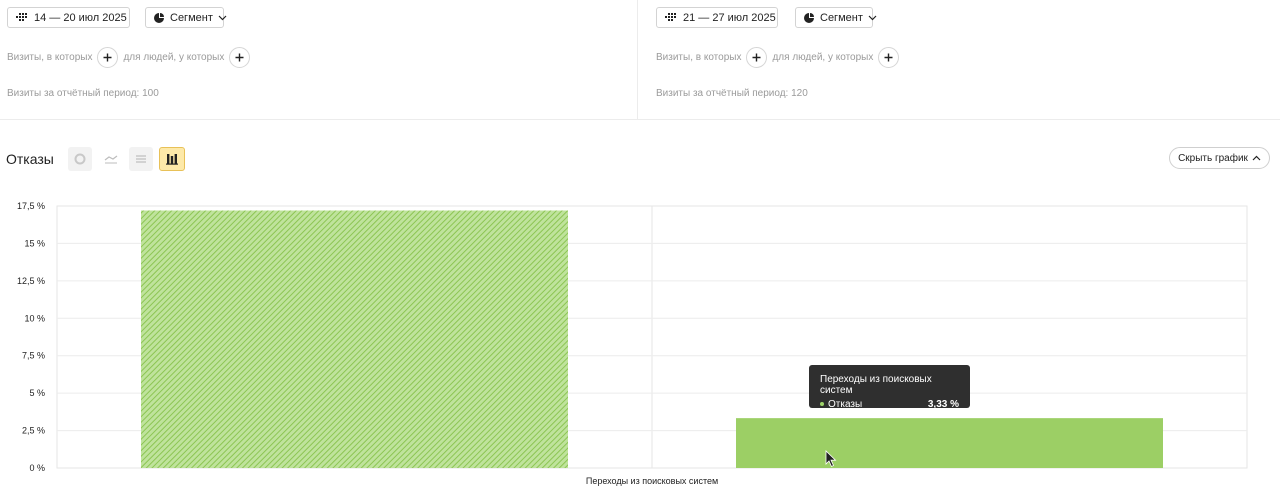 Image resolution: width=1280 pixels, height=504 pixels. What do you see at coordinates (732, 93) in the screenshot?
I see `visits-count-text: Визиты за отчётный период: 120` at bounding box center [732, 93].